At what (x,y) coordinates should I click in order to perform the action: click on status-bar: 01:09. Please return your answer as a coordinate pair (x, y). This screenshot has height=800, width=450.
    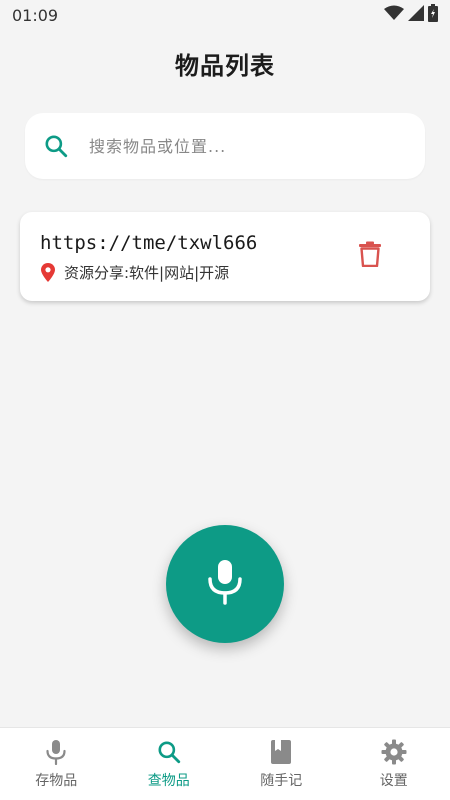
    Looking at the image, I should click on (225, 15).